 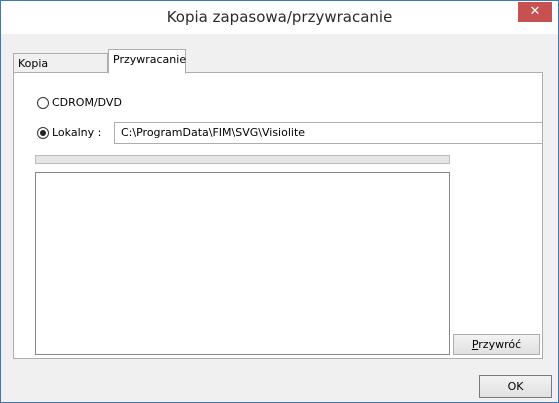 What do you see at coordinates (328, 133) in the screenshot?
I see `local-path-input: C:\ProgramData\FIM\SVG\Visiolite` at bounding box center [328, 133].